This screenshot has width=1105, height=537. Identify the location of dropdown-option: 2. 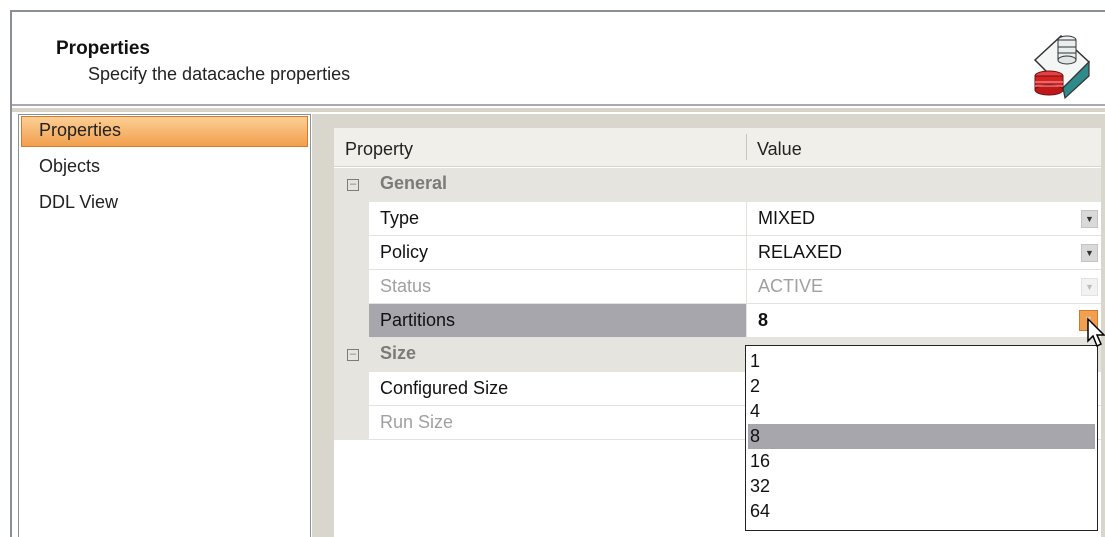
(921, 386).